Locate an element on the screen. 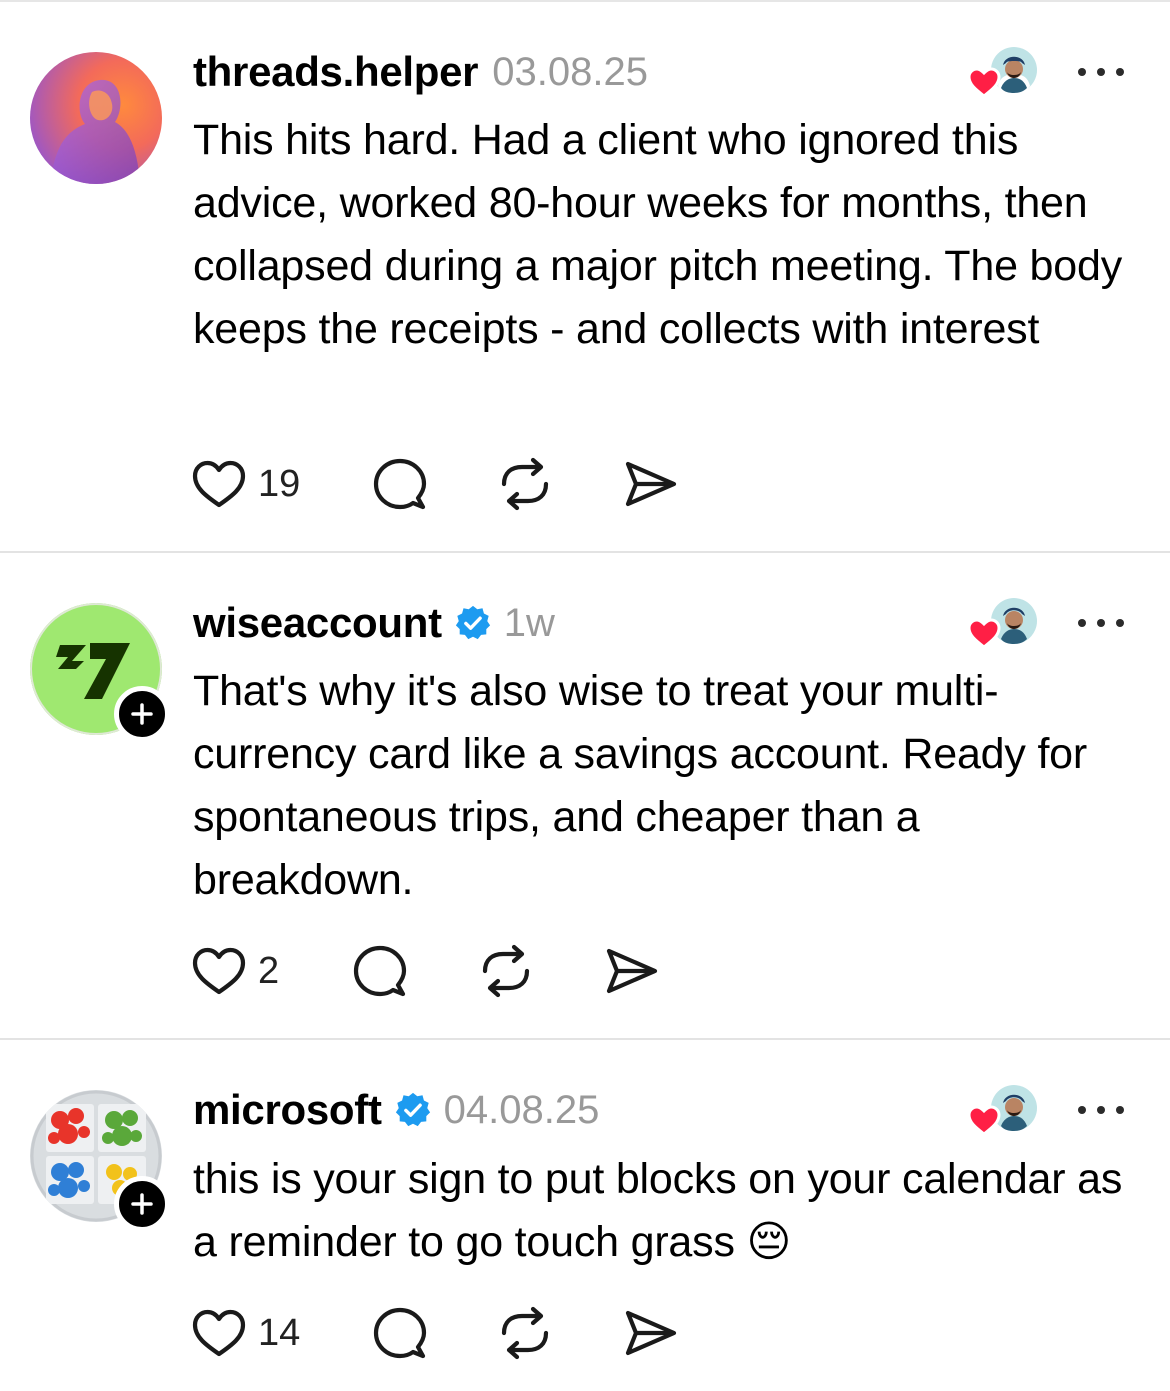 The height and width of the screenshot is (1391, 1170). like-count: 19 is located at coordinates (279, 483).